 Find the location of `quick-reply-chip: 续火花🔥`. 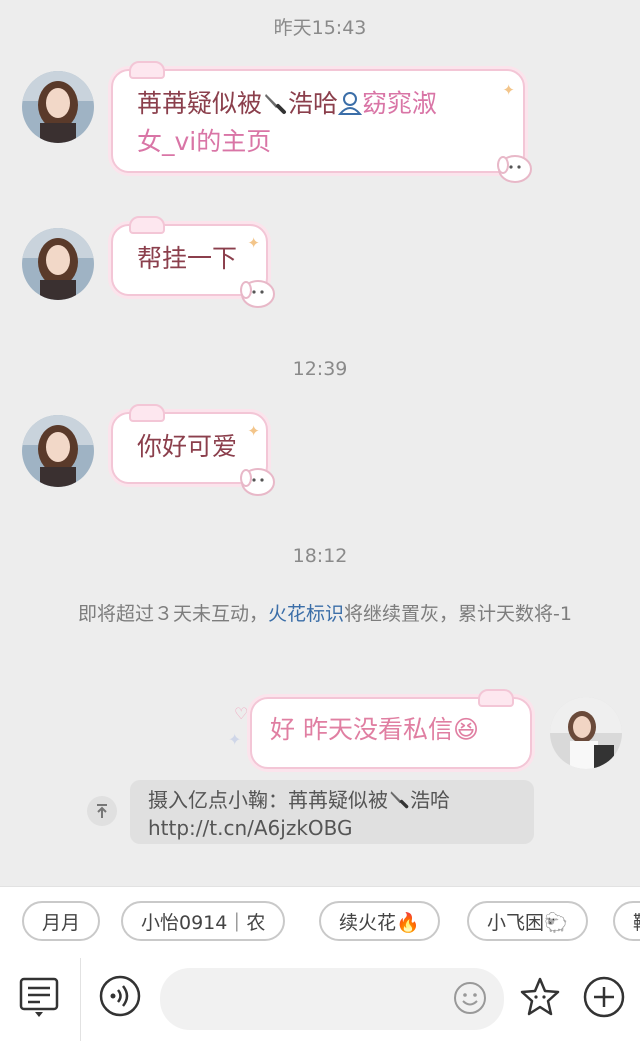

quick-reply-chip: 续火花🔥 is located at coordinates (379, 921).